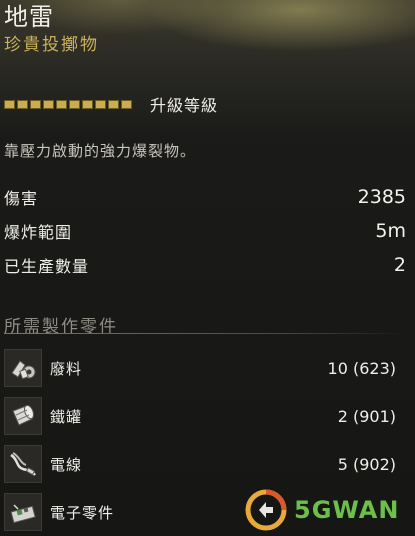 Image resolution: width=415 pixels, height=536 pixels. I want to click on component-name: 鐵罐, so click(66, 416).